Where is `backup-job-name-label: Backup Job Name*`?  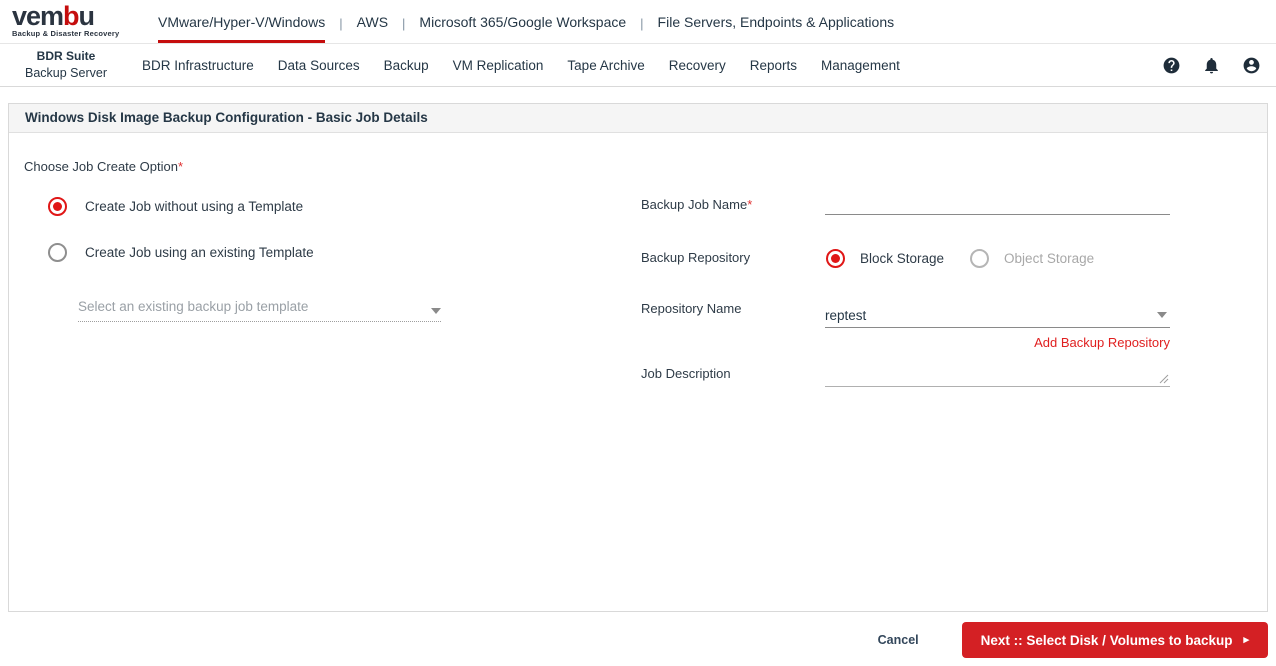
backup-job-name-label: Backup Job Name* is located at coordinates (697, 204).